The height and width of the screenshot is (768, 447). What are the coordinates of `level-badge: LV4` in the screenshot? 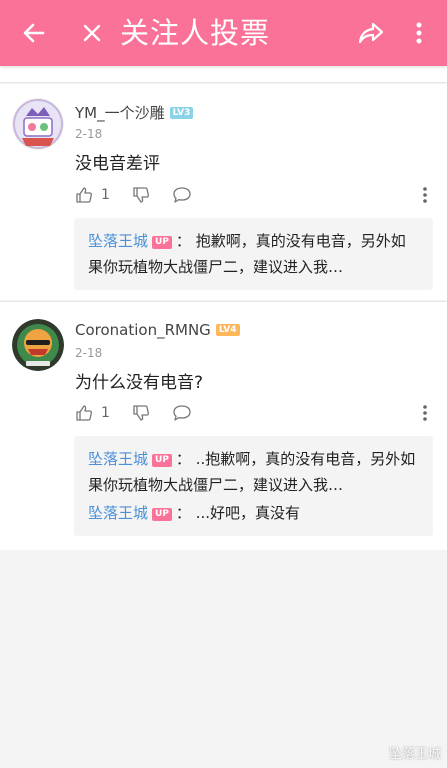 It's located at (227, 330).